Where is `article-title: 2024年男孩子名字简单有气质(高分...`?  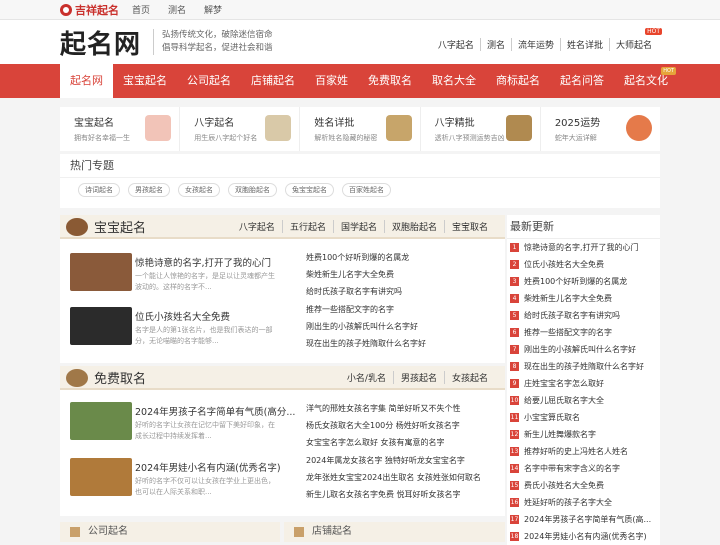 article-title: 2024年男孩子名字简单有气质(高分... is located at coordinates (217, 411).